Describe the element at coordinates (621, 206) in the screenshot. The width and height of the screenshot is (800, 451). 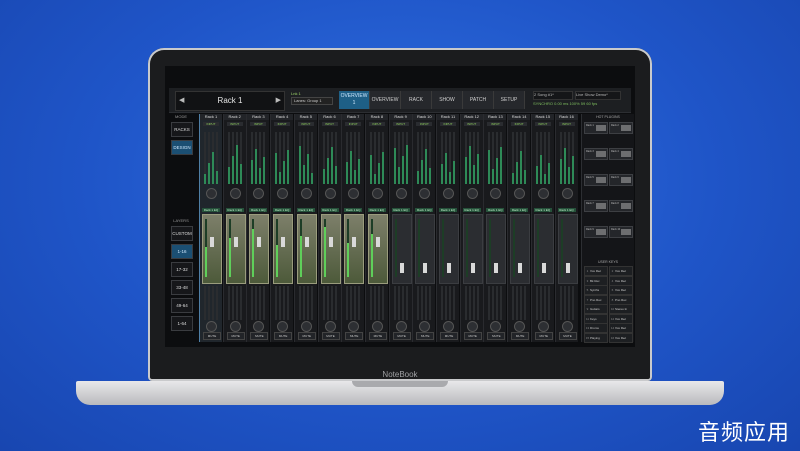
I see `hot-plugin-tile: Rack 8` at that location.